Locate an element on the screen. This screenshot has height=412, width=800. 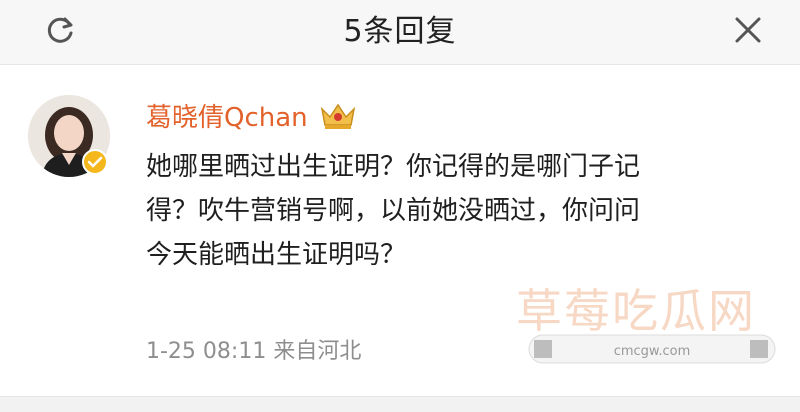
bottom-bar is located at coordinates (400, 404).